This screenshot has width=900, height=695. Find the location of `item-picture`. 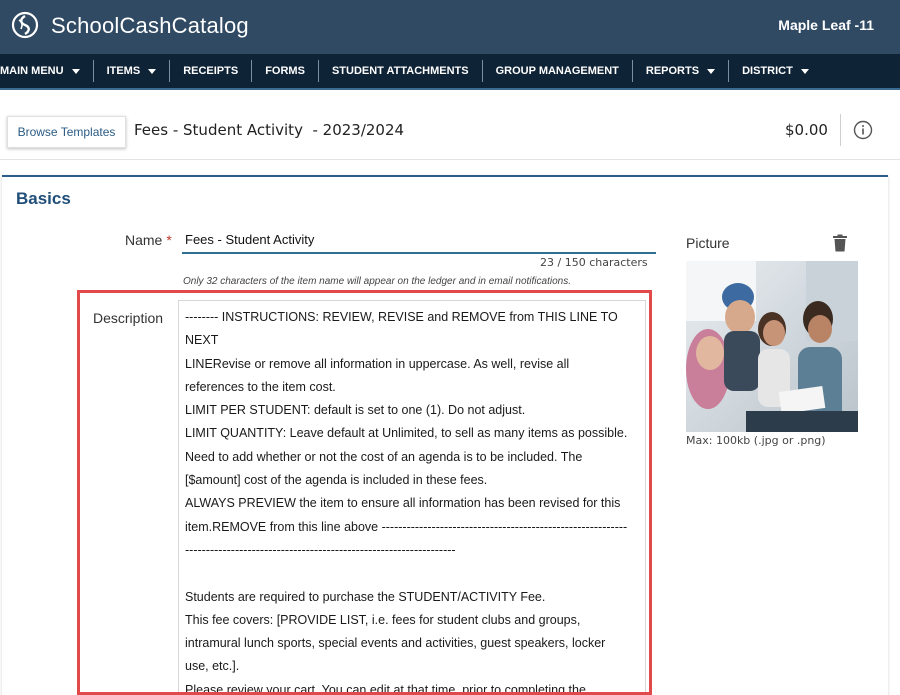

item-picture is located at coordinates (772, 346).